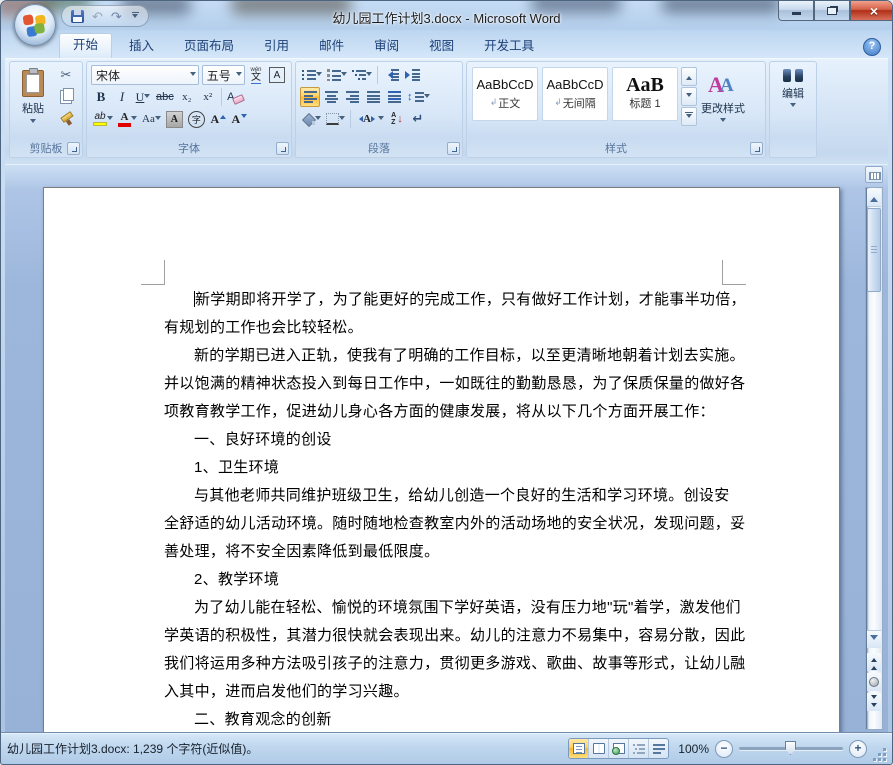 The width and height of the screenshot is (893, 765). What do you see at coordinates (832, 11) in the screenshot?
I see `restore-button` at bounding box center [832, 11].